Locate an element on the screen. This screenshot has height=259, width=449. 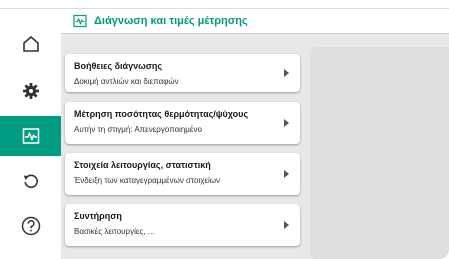
sidebar-item-settings is located at coordinates (30, 91).